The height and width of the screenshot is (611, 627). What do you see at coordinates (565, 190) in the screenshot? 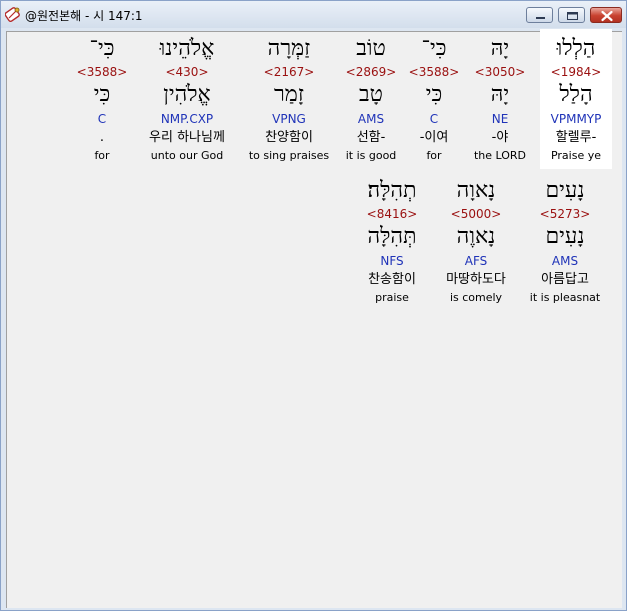
I see `hebrew-word: נָעִים` at bounding box center [565, 190].